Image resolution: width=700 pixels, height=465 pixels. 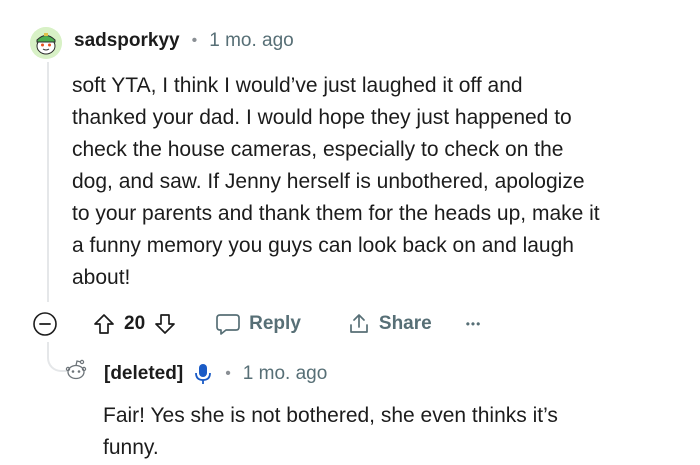 I want to click on avatar, so click(x=46, y=43).